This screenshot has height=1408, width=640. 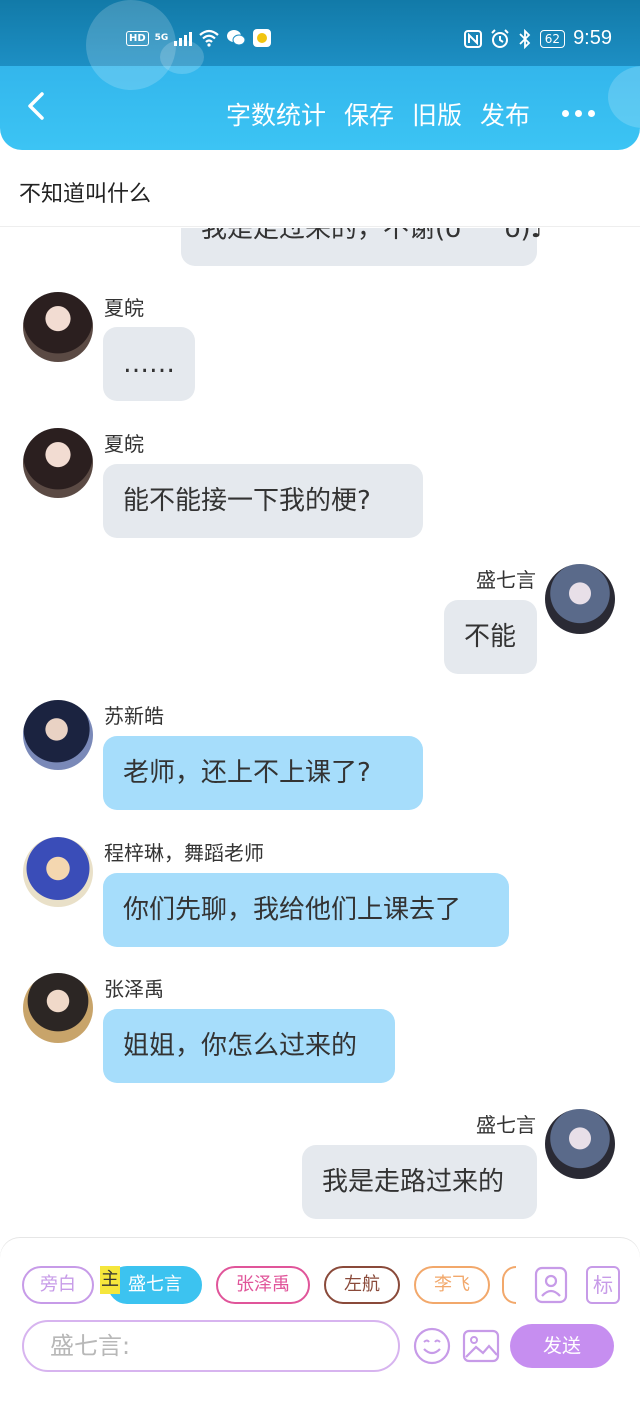 What do you see at coordinates (183, 38) in the screenshot?
I see `signal-icon` at bounding box center [183, 38].